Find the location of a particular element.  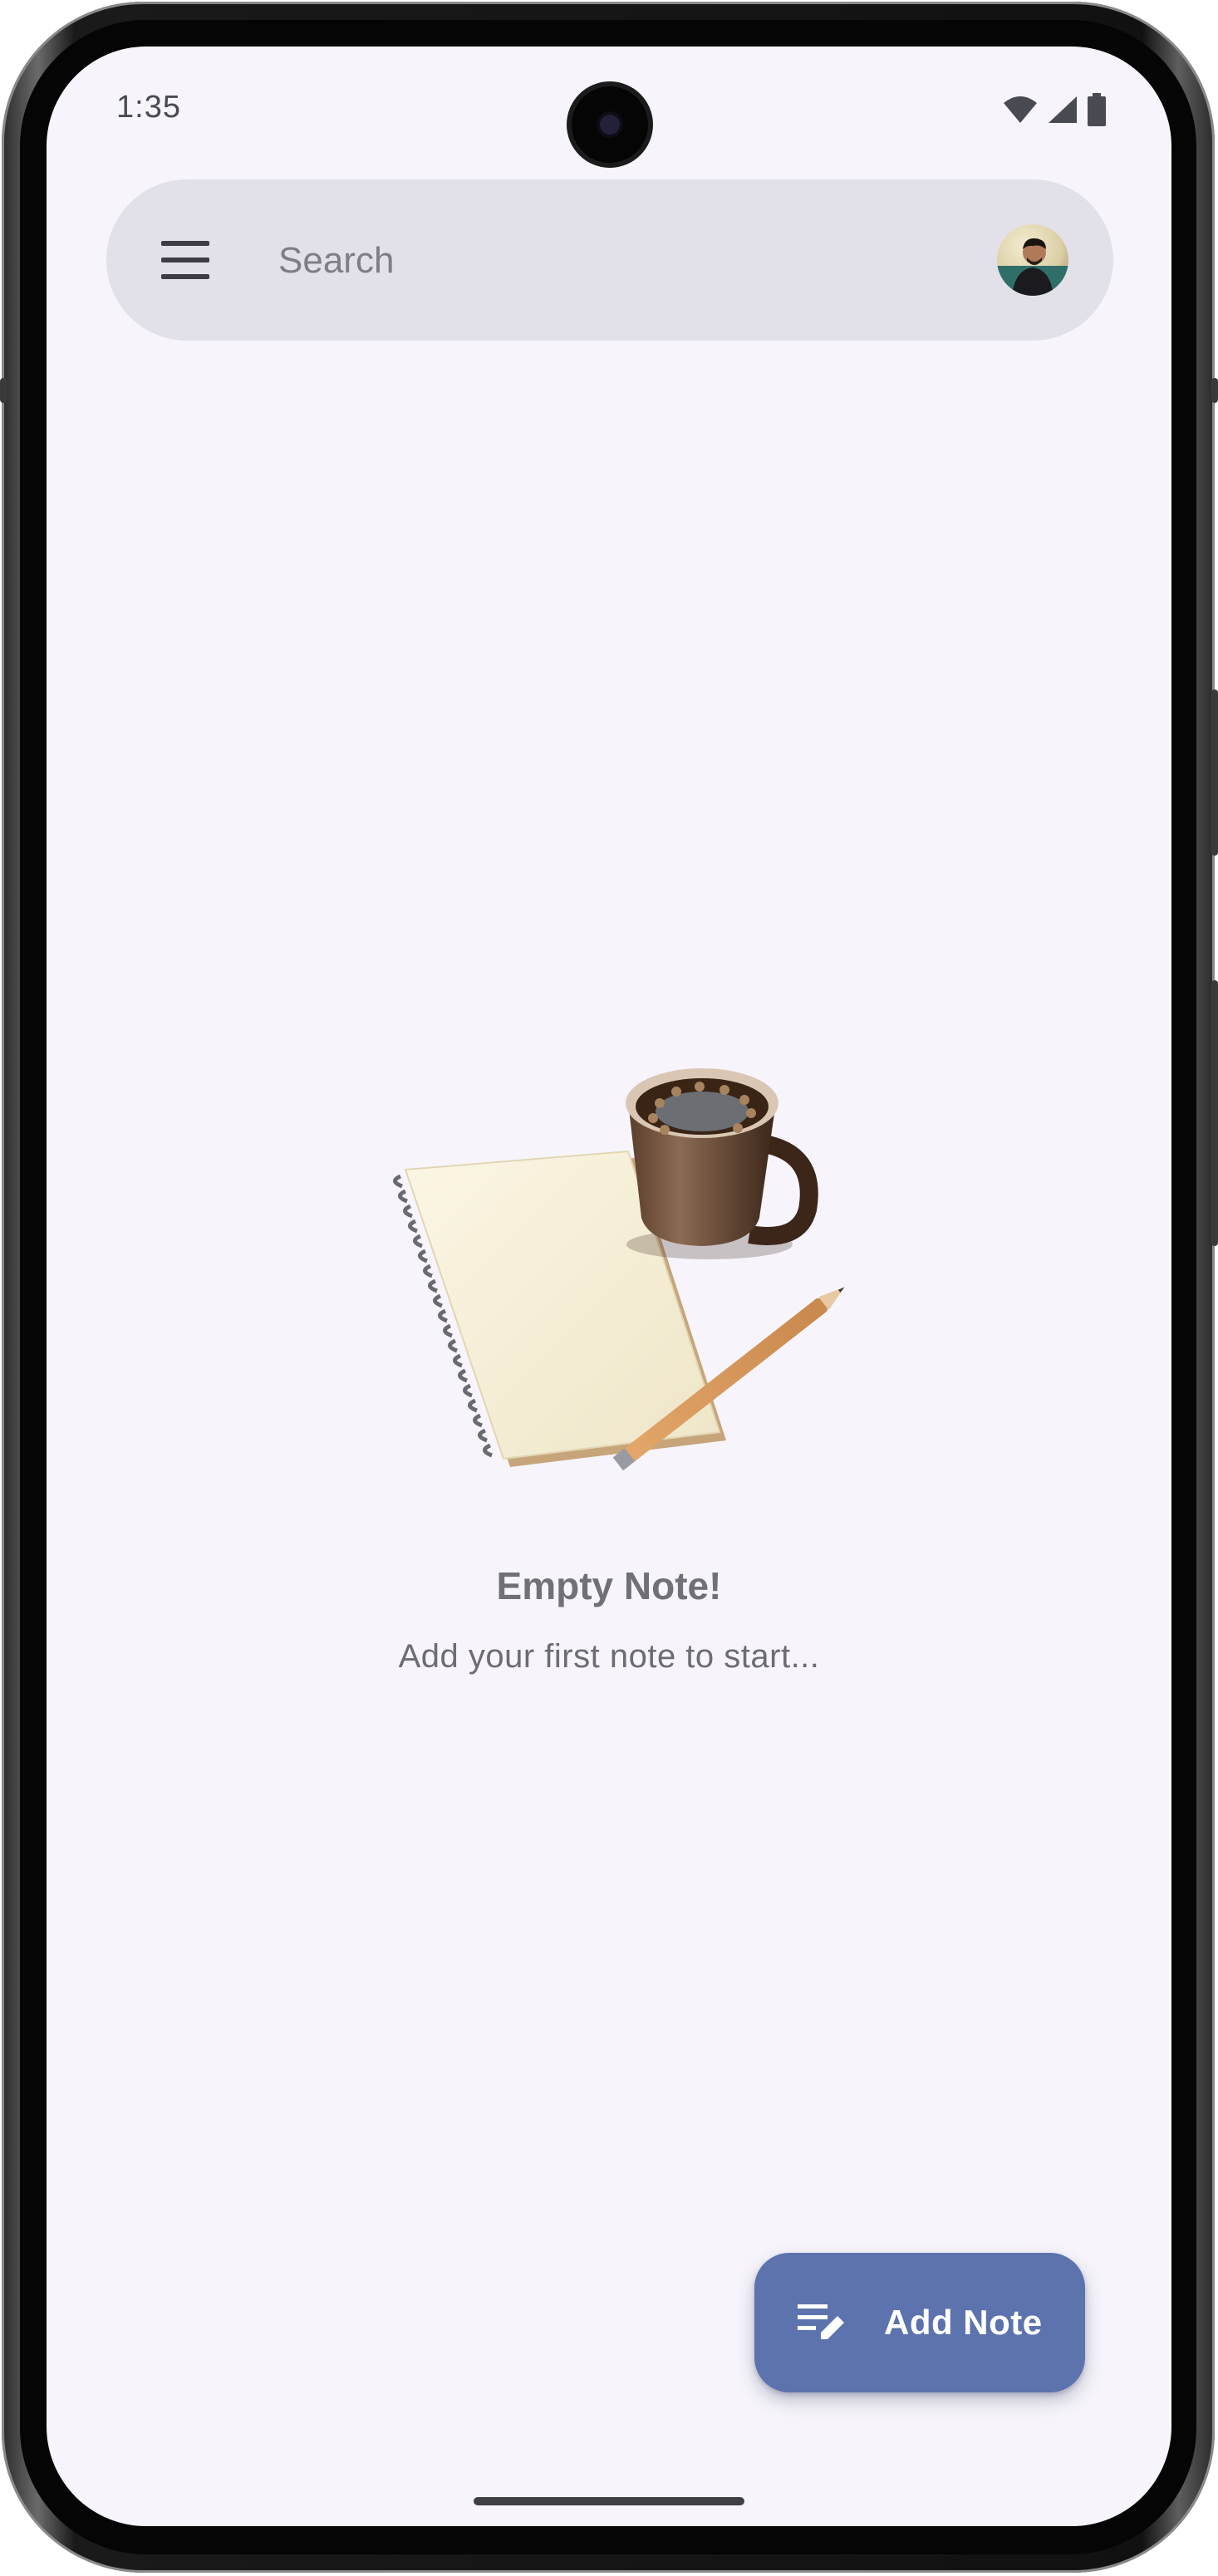

search-input is located at coordinates (602, 261).